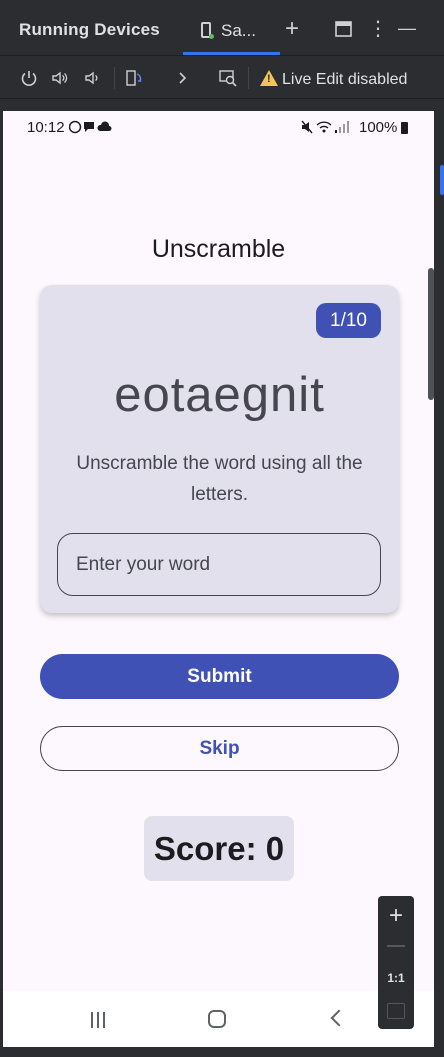  Describe the element at coordinates (228, 78) in the screenshot. I see `layout-inspector-icon` at that location.